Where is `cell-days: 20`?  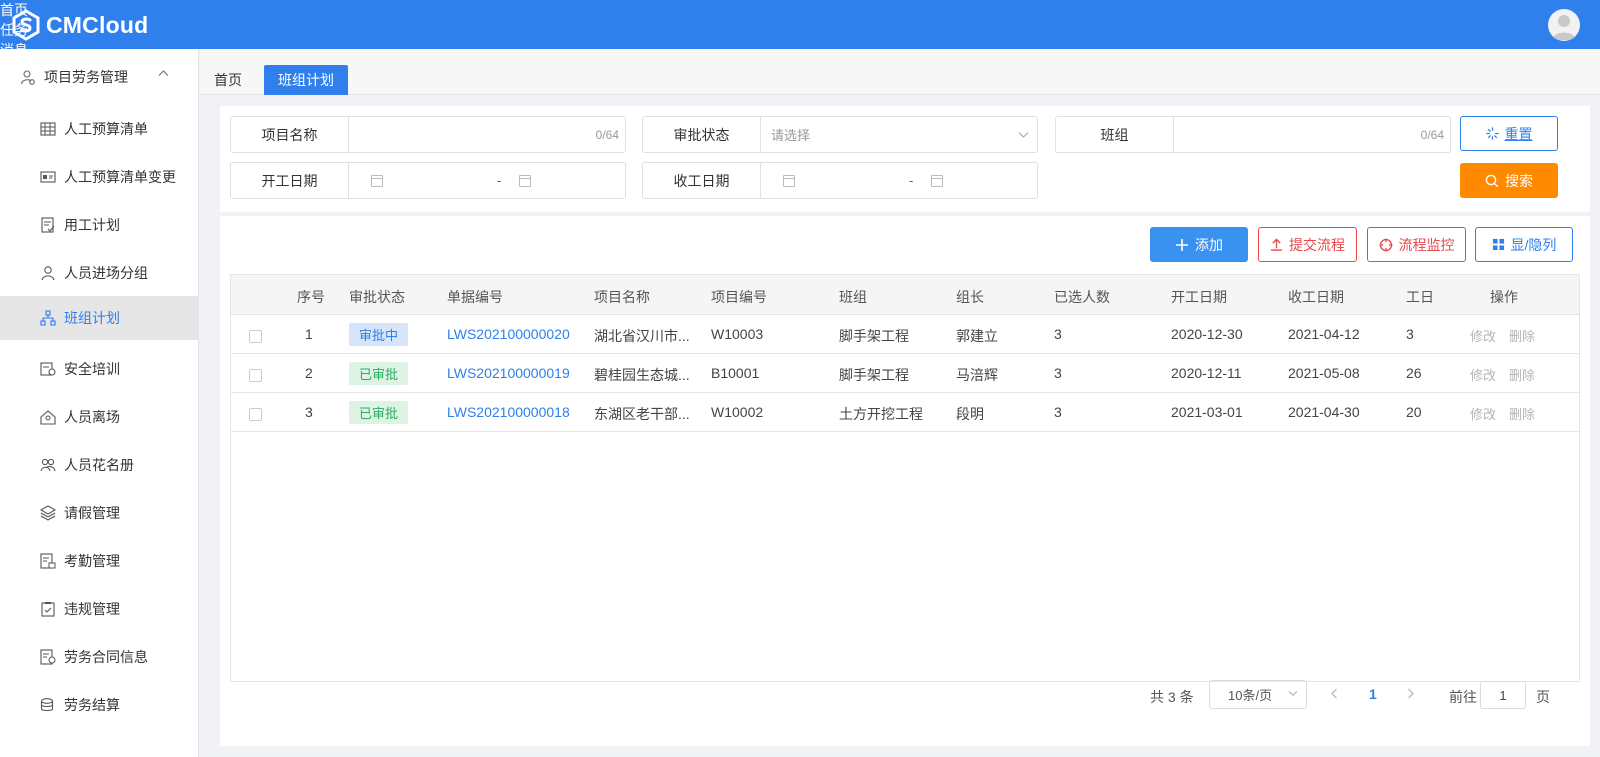 cell-days: 20 is located at coordinates (1414, 412).